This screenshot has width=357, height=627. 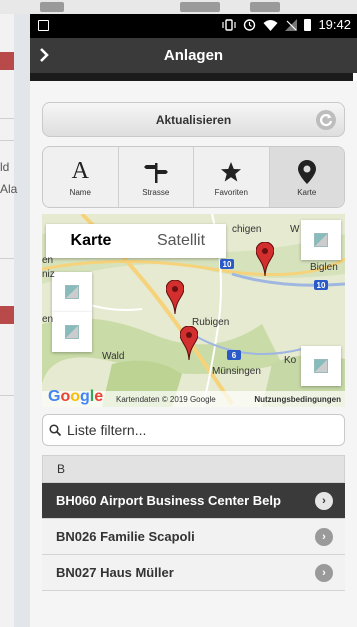 I want to click on tab-label: Name, so click(x=80, y=192).